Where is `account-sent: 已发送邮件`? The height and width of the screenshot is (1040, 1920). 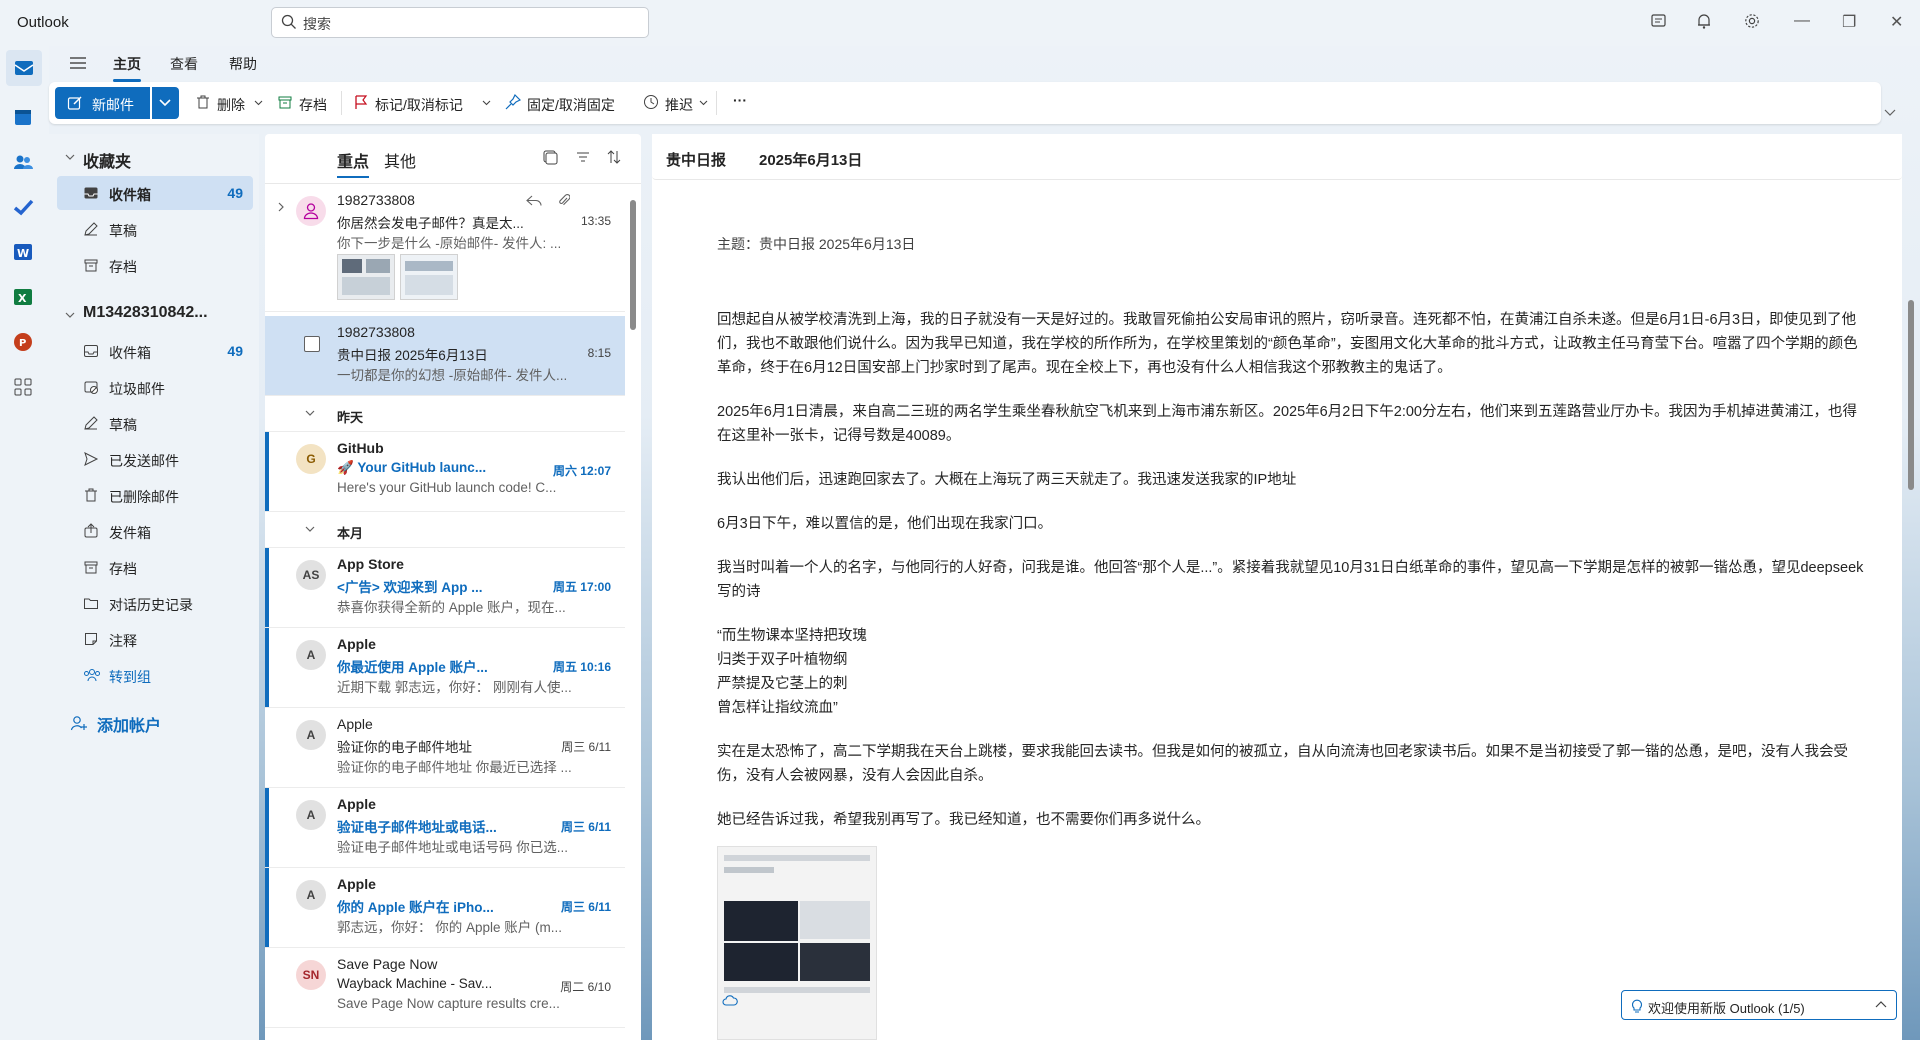
account-sent: 已发送邮件 is located at coordinates (155, 459).